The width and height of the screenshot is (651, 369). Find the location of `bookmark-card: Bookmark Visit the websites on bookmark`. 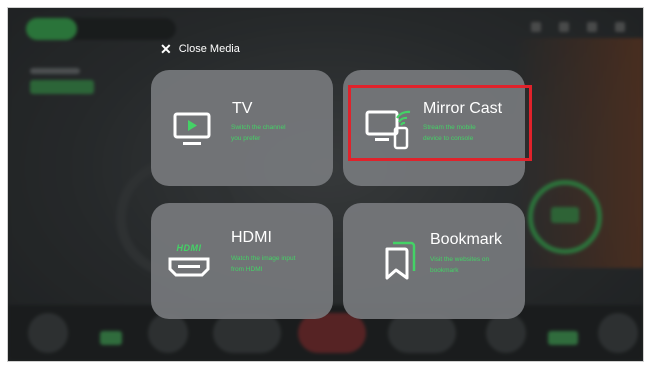

bookmark-card: Bookmark Visit the websites on bookmark is located at coordinates (434, 261).